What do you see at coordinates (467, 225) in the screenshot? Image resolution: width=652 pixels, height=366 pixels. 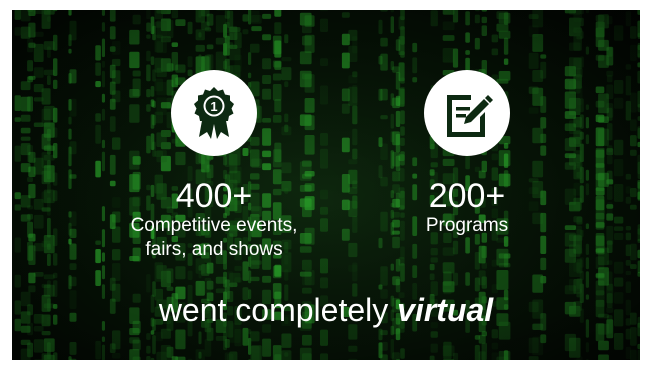 I see `programs-label: Programs` at bounding box center [467, 225].